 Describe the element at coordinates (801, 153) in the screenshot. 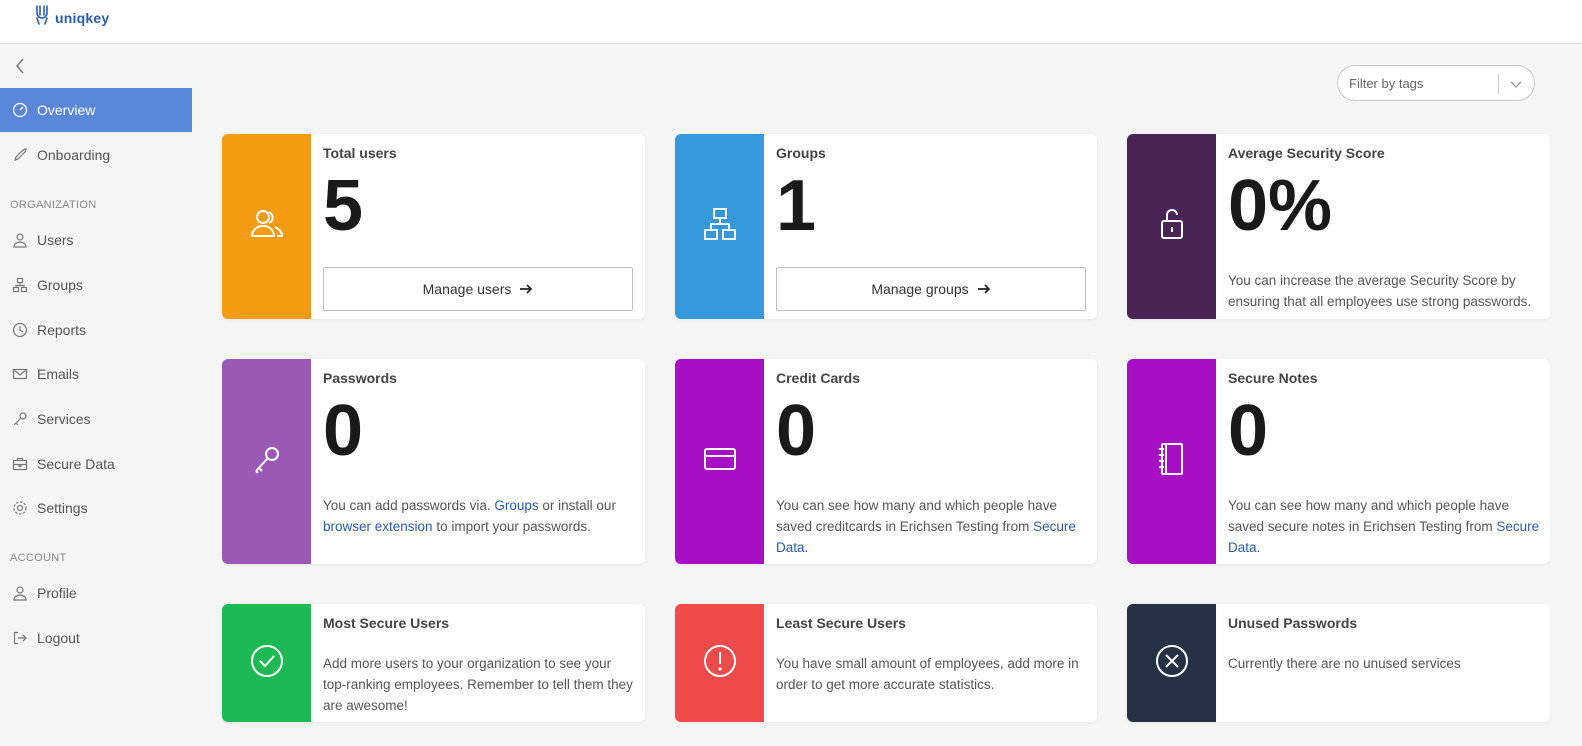

I see `card-title: Groups` at that location.